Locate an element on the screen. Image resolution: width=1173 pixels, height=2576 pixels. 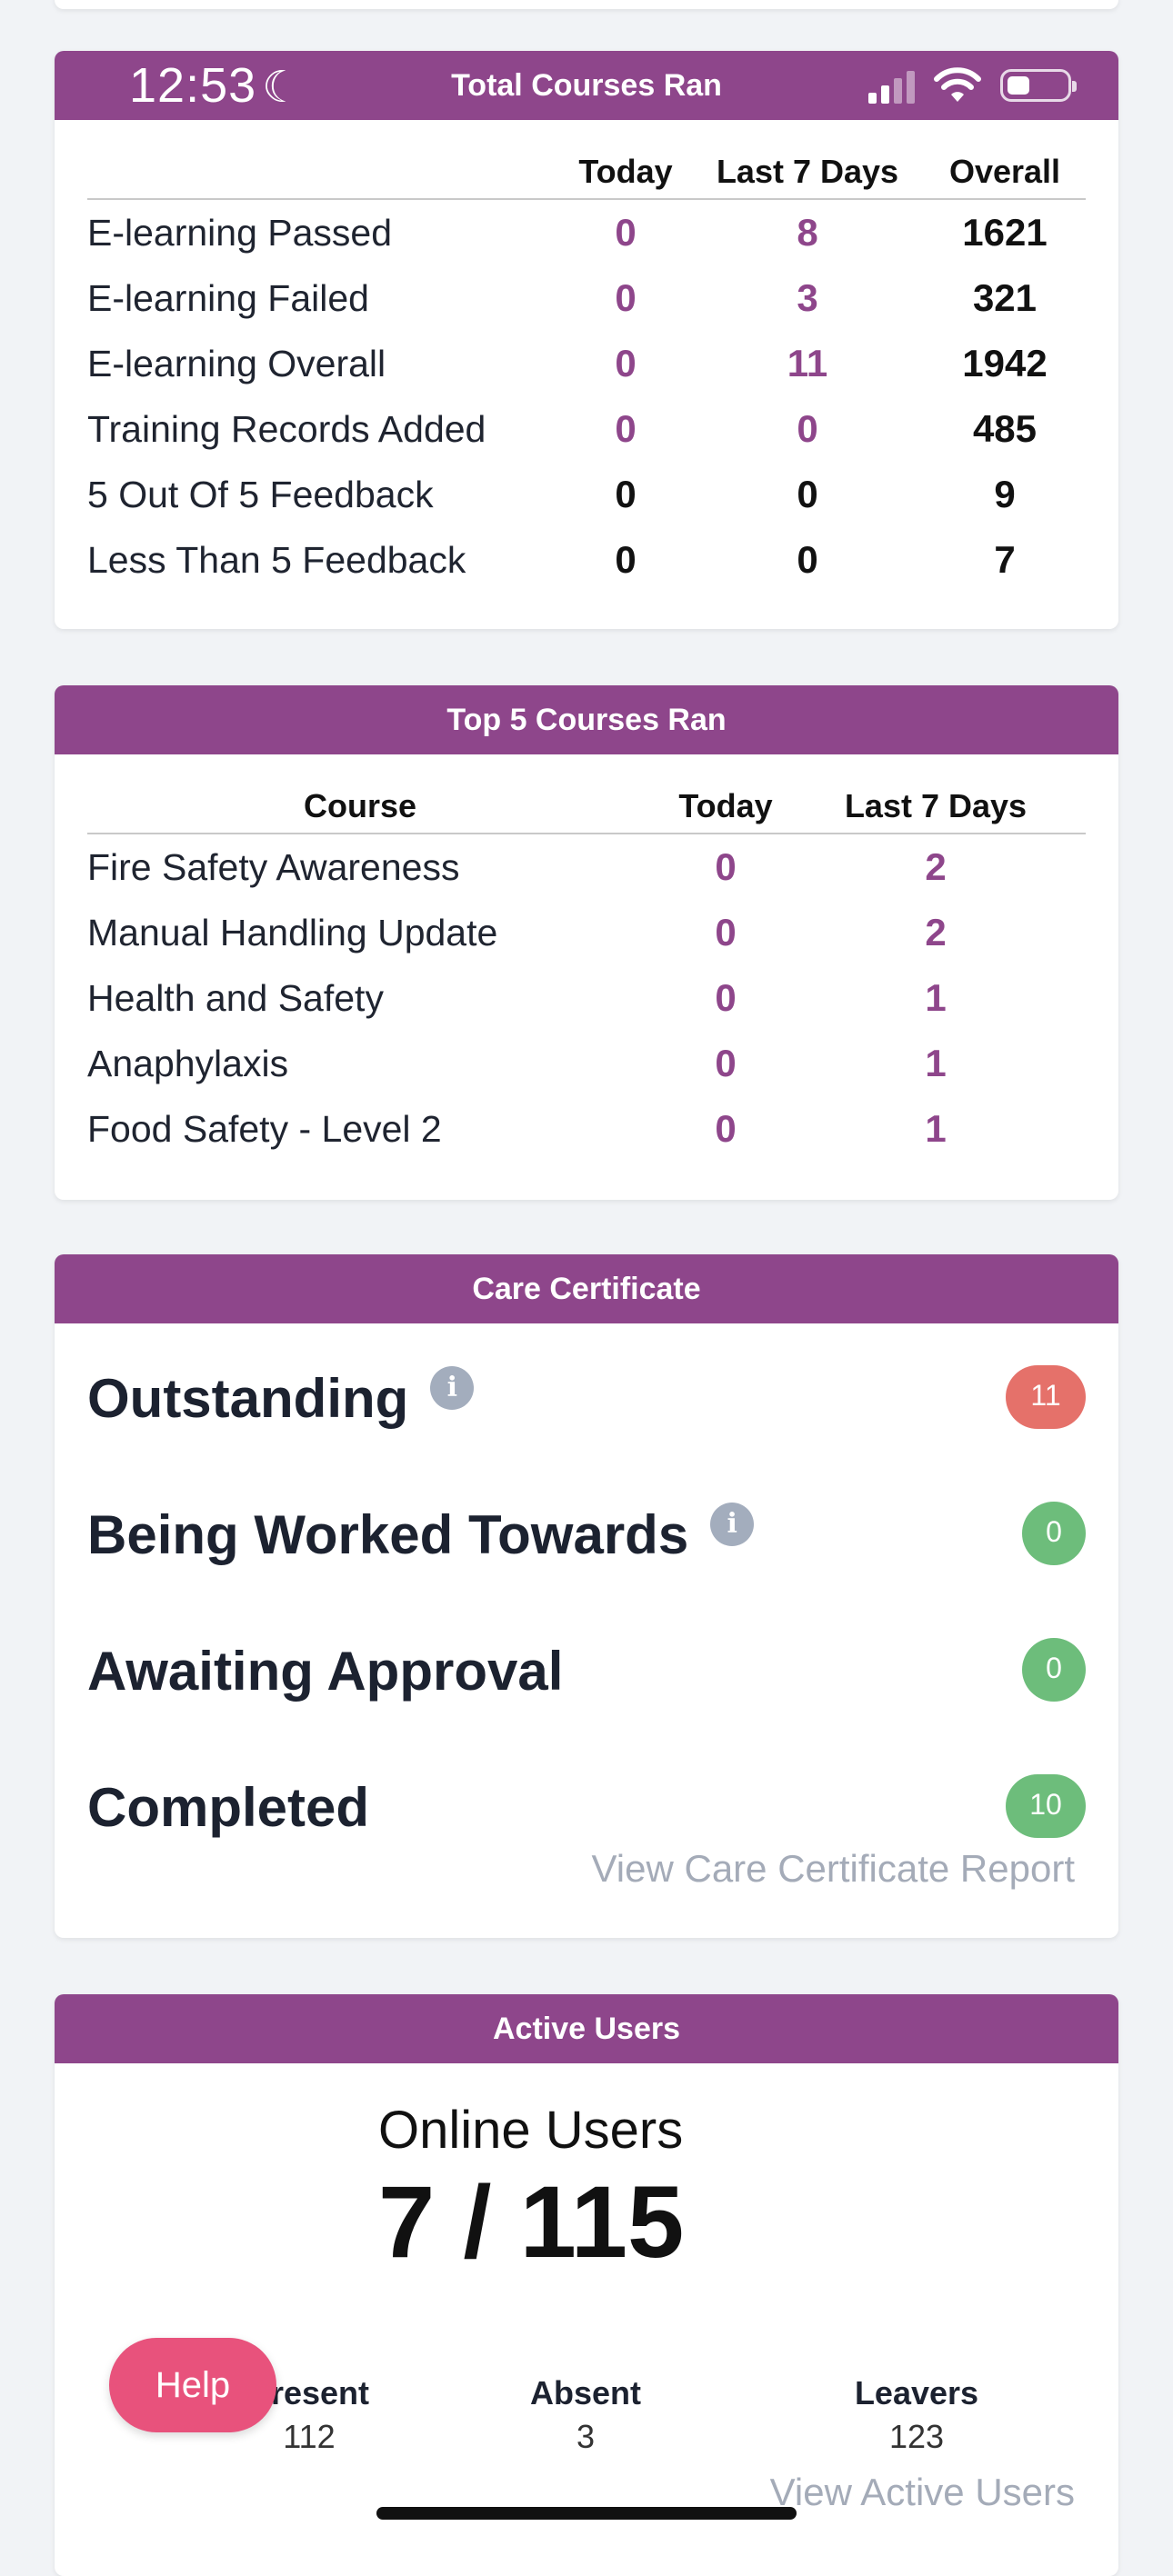
cc-completed-label: Completed is located at coordinates (229, 1807).